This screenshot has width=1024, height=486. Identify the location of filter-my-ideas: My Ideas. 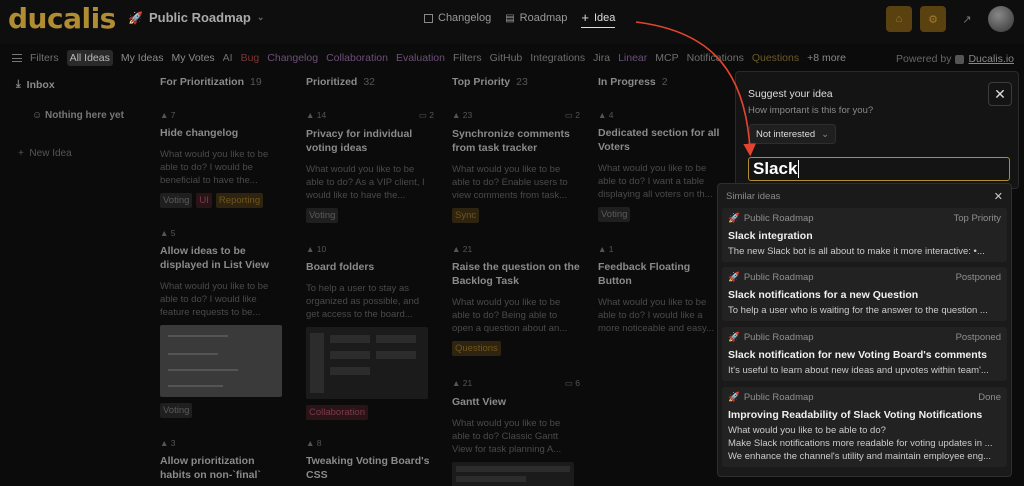
(142, 58).